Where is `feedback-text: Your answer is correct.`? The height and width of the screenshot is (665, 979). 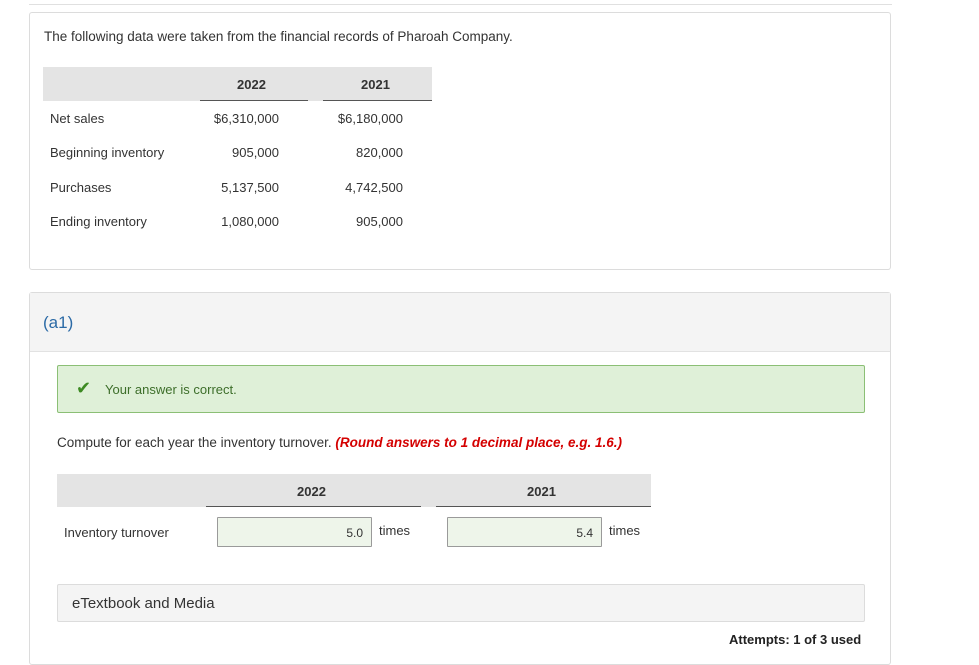
feedback-text: Your answer is correct. is located at coordinates (171, 389).